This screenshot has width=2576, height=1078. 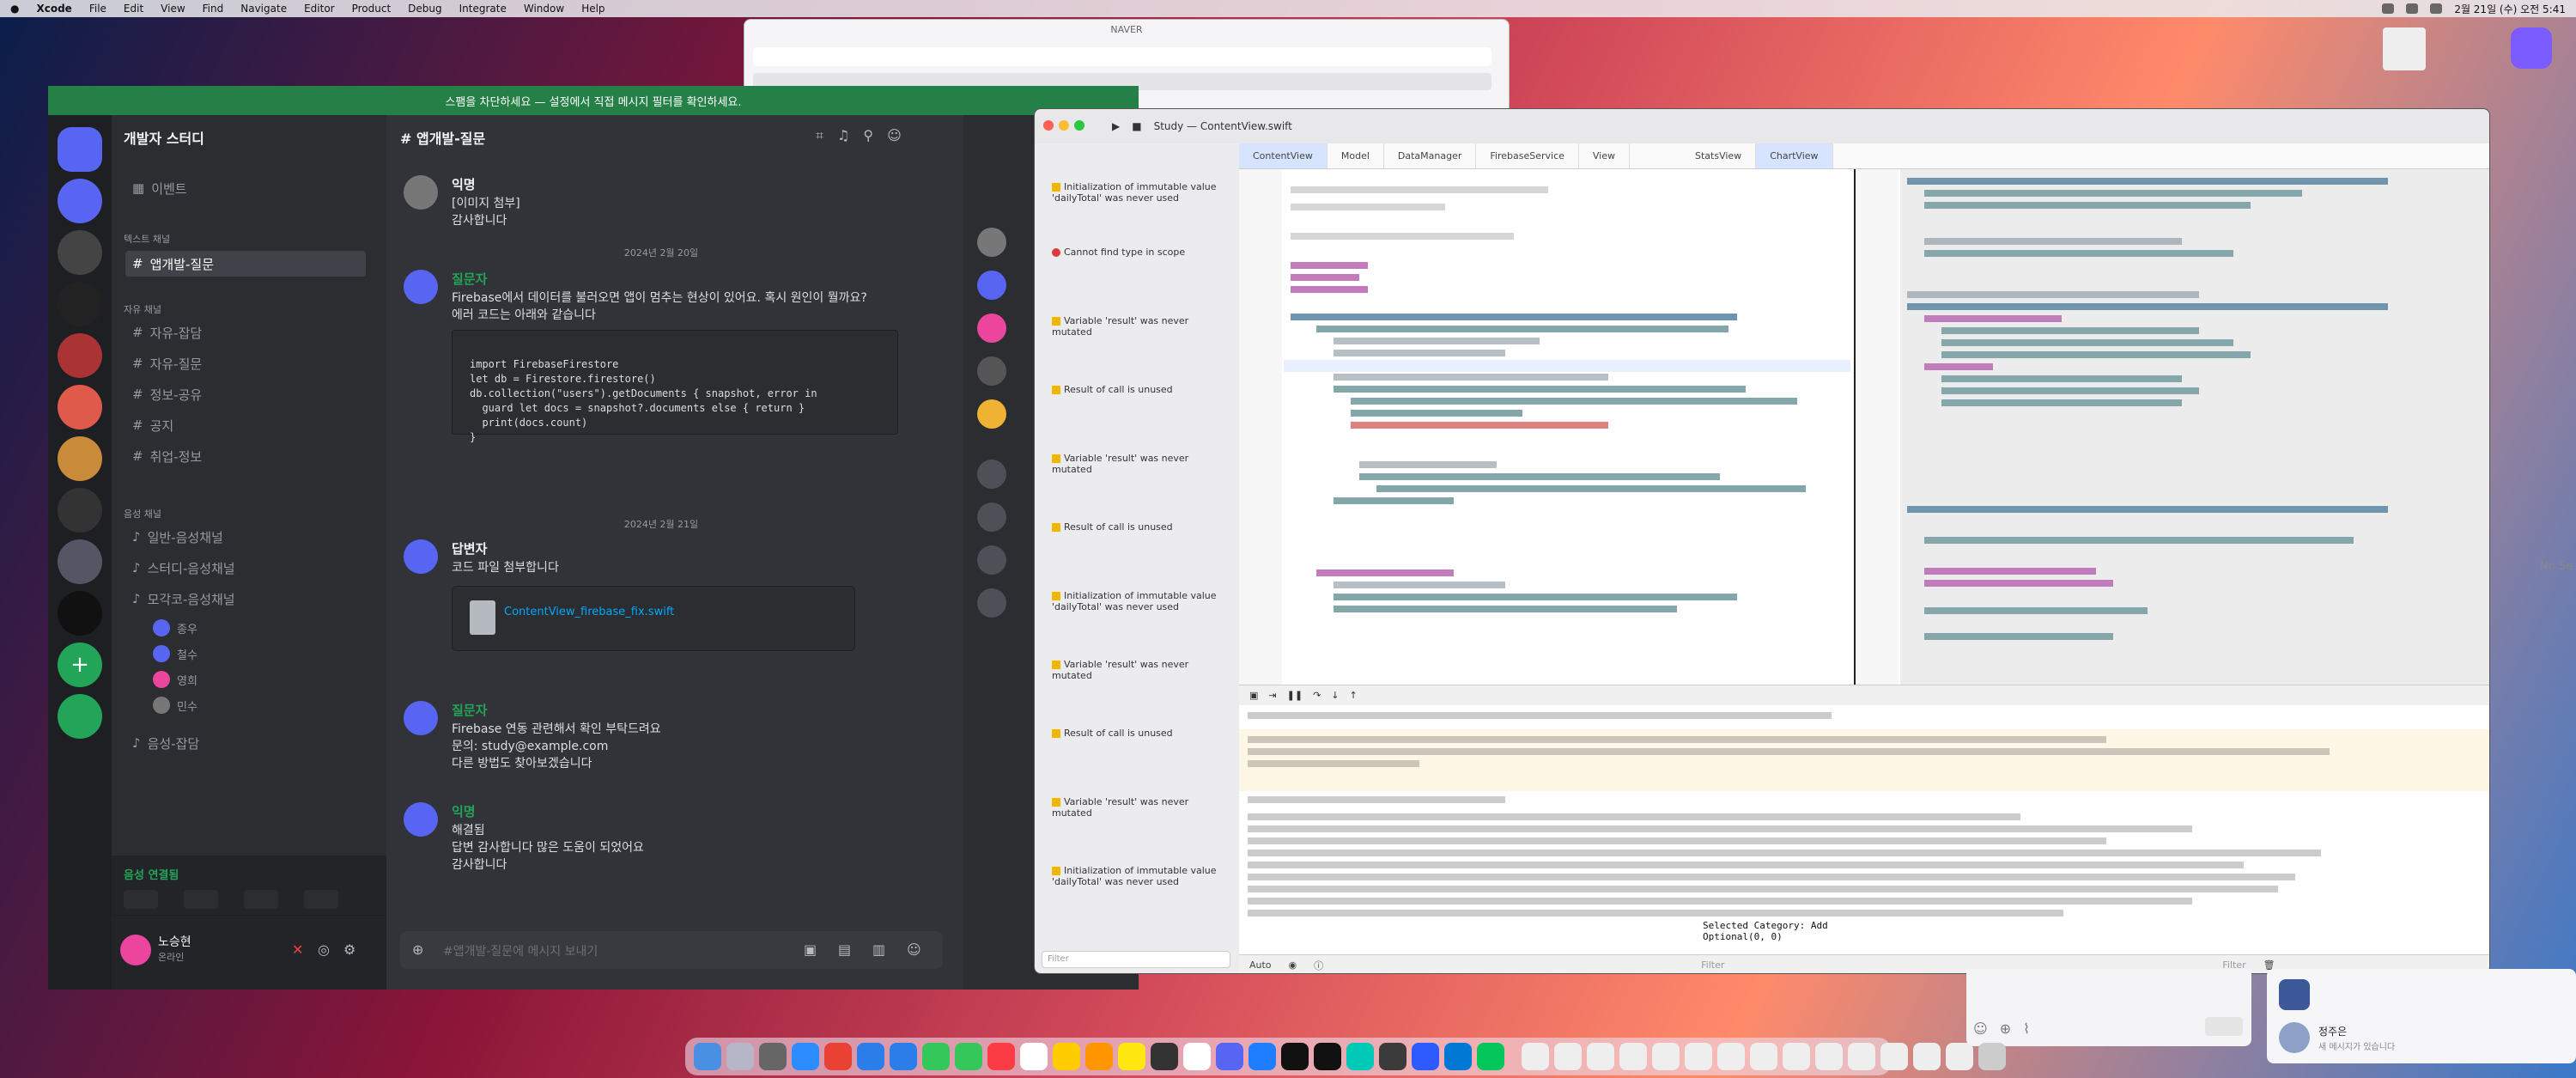 I want to click on channel-item: # 자유-질문, so click(x=246, y=363).